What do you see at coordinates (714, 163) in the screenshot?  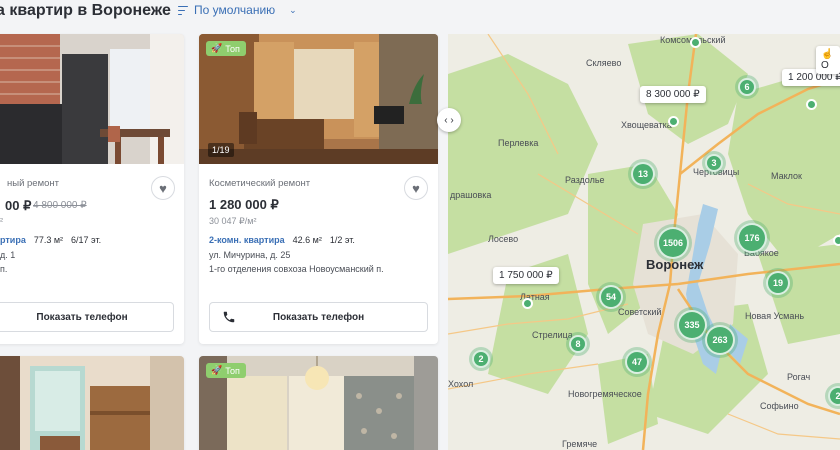 I see `map-cluster: 3` at bounding box center [714, 163].